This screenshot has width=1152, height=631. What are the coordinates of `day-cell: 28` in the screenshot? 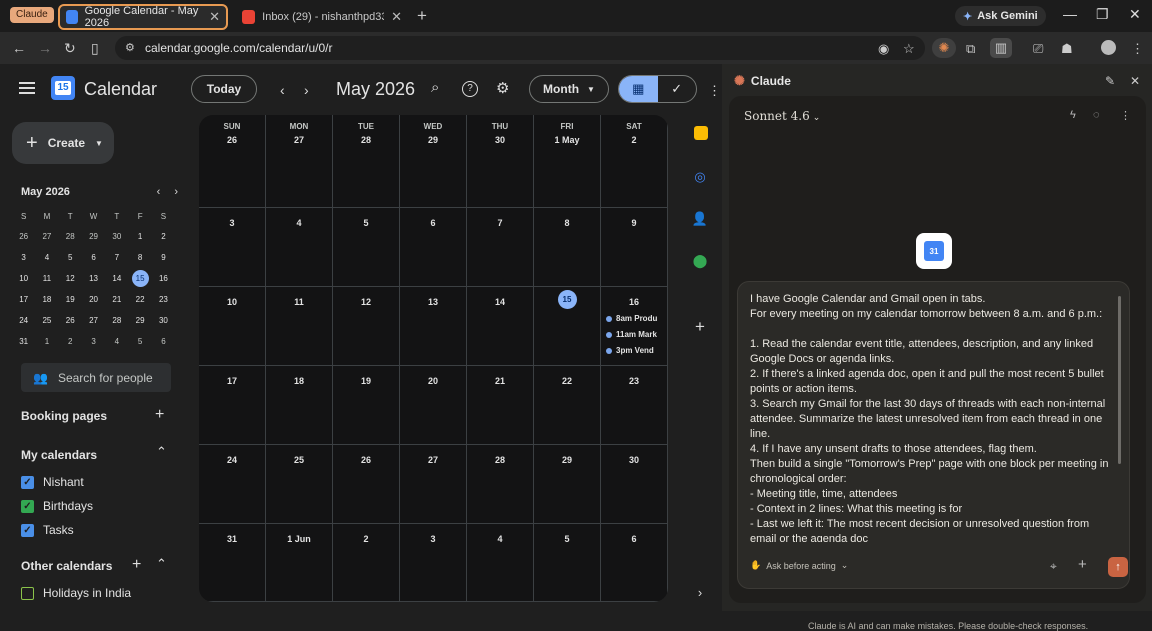 It's located at (500, 484).